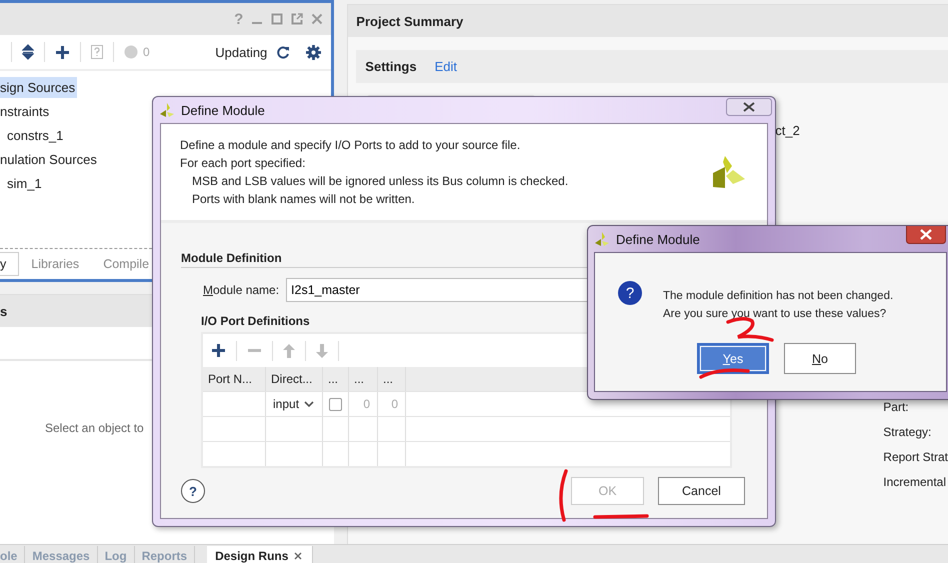 Image resolution: width=948 pixels, height=563 pixels. Describe the element at coordinates (630, 293) in the screenshot. I see `question-icon: ?` at that location.